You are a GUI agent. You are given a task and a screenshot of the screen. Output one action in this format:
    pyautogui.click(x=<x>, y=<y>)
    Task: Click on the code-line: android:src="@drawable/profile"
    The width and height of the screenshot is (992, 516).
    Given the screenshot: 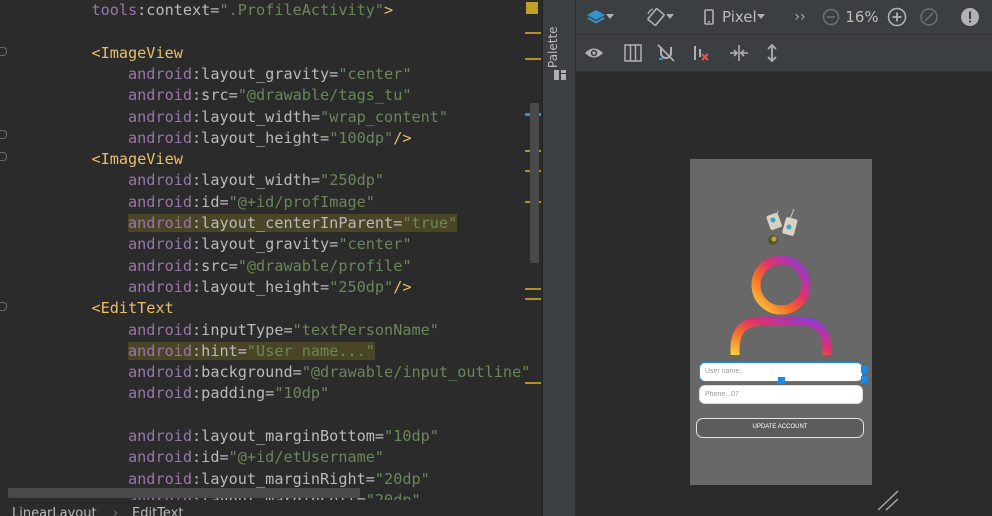 What is the action you would take?
    pyautogui.click(x=205, y=266)
    